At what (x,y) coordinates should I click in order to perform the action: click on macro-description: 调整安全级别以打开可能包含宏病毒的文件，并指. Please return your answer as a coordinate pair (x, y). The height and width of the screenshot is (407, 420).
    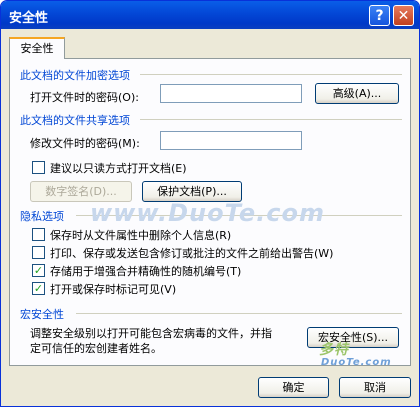
    Looking at the image, I should click on (151, 333).